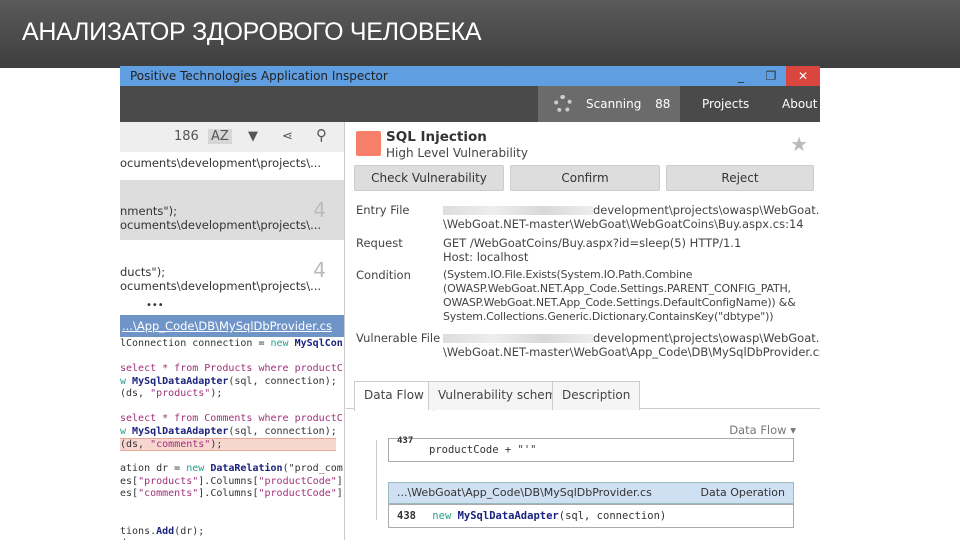  I want to click on result-count: 186, so click(186, 136).